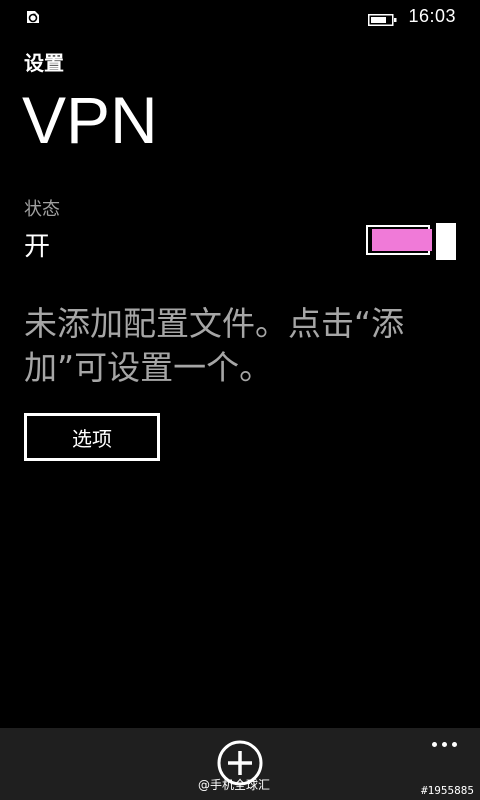 Image resolution: width=480 pixels, height=800 pixels. What do you see at coordinates (92, 437) in the screenshot?
I see `options-button: 选项` at bounding box center [92, 437].